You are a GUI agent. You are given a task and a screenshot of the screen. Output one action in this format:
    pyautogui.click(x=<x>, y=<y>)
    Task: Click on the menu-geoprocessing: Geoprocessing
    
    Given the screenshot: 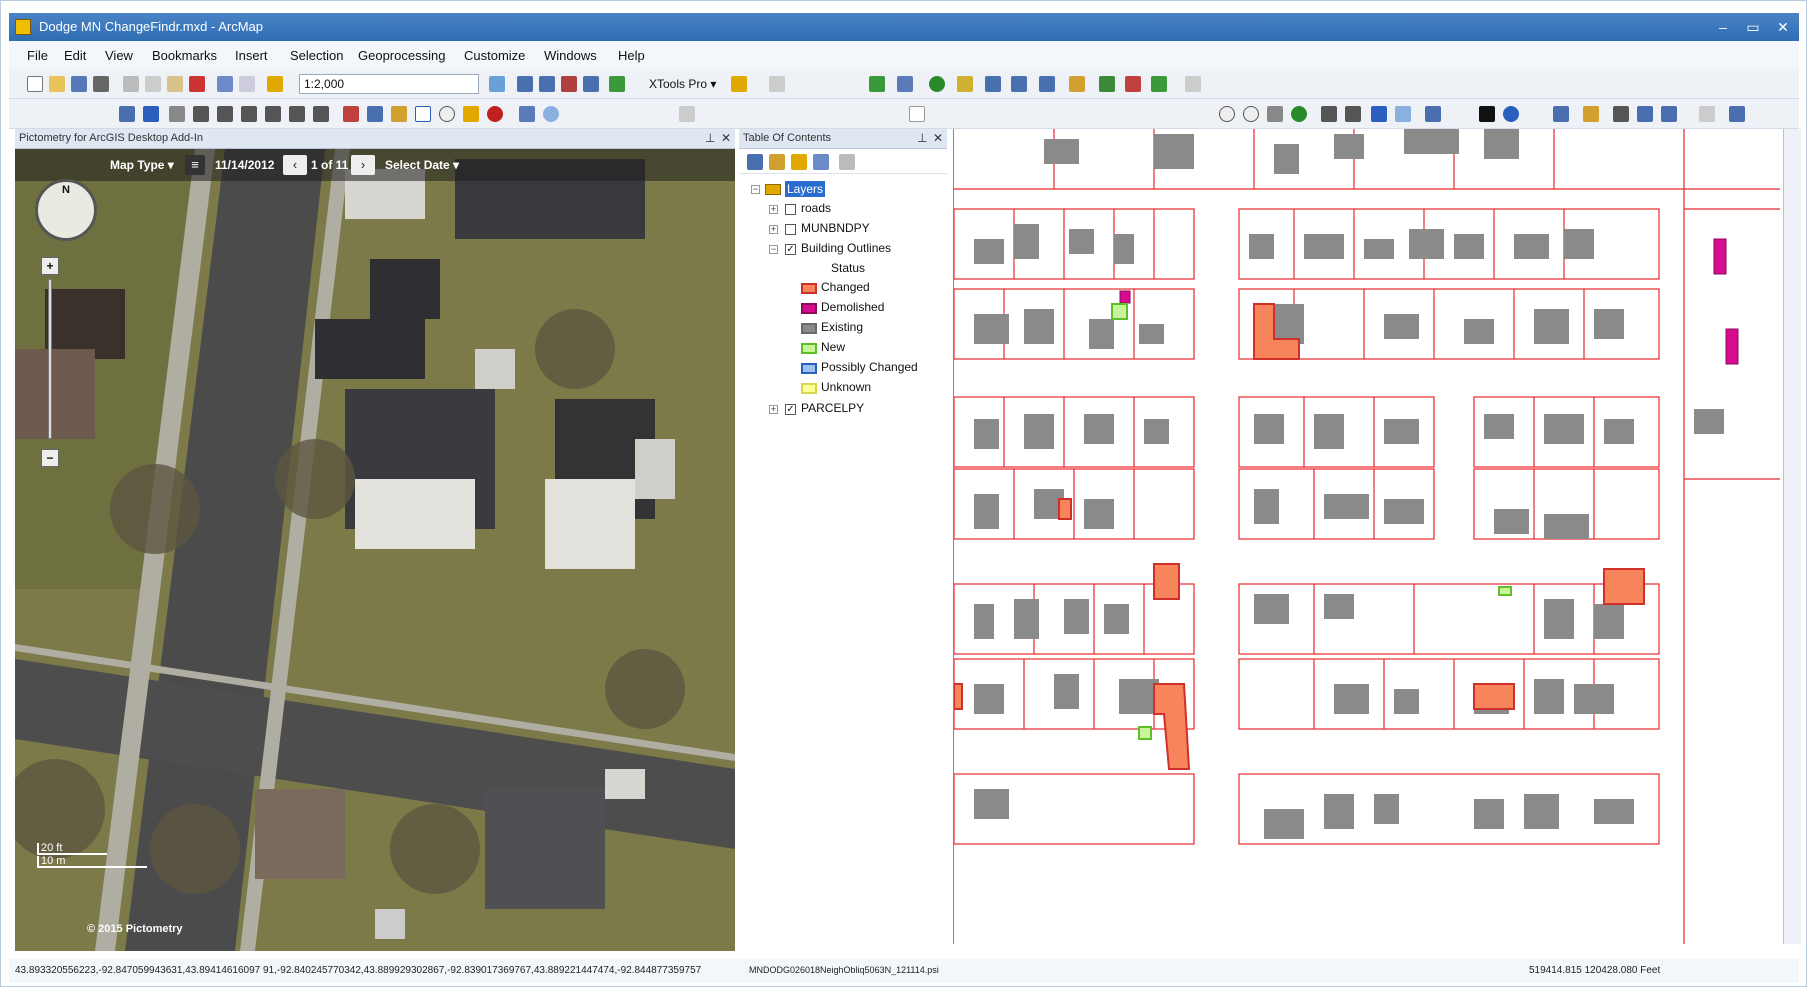 What is the action you would take?
    pyautogui.click(x=401, y=55)
    